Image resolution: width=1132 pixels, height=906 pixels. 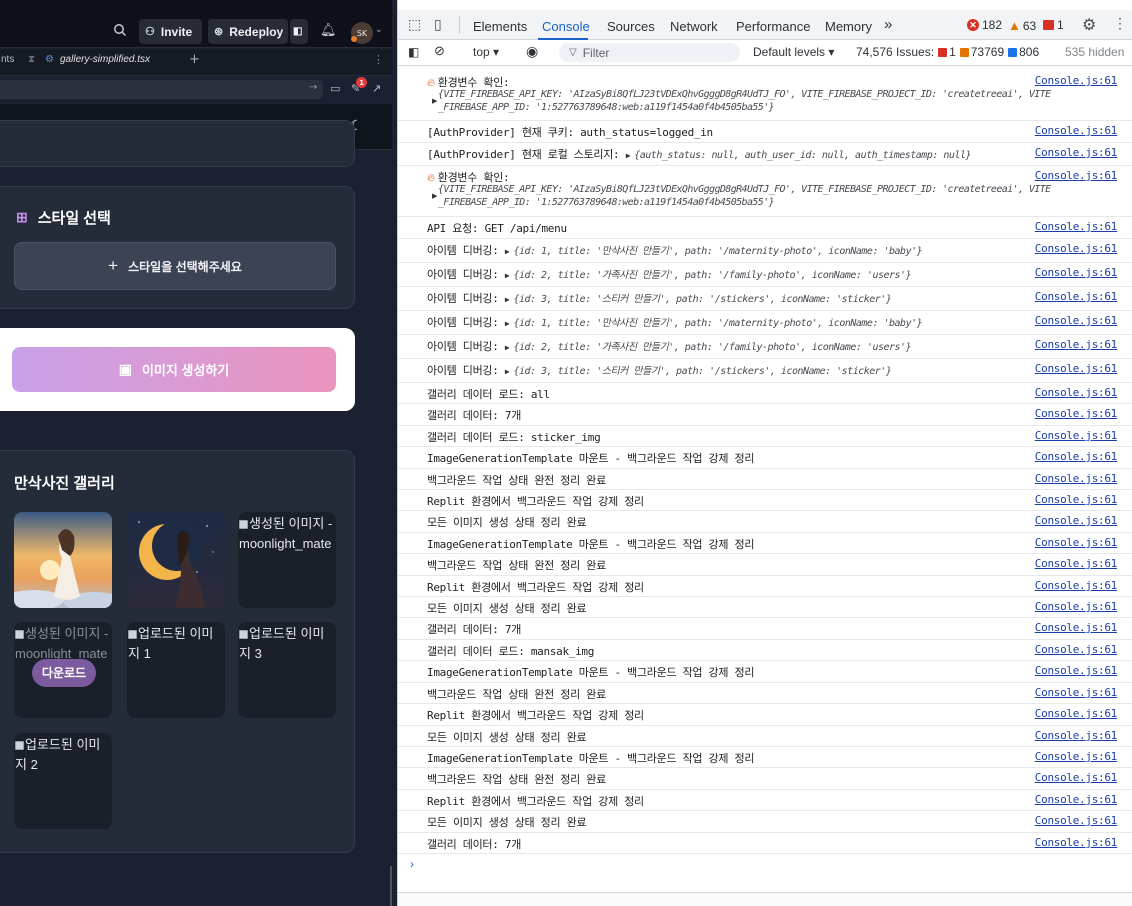 What do you see at coordinates (1022, 25) in the screenshot?
I see `warning-count-badge: ▲ 63` at bounding box center [1022, 25].